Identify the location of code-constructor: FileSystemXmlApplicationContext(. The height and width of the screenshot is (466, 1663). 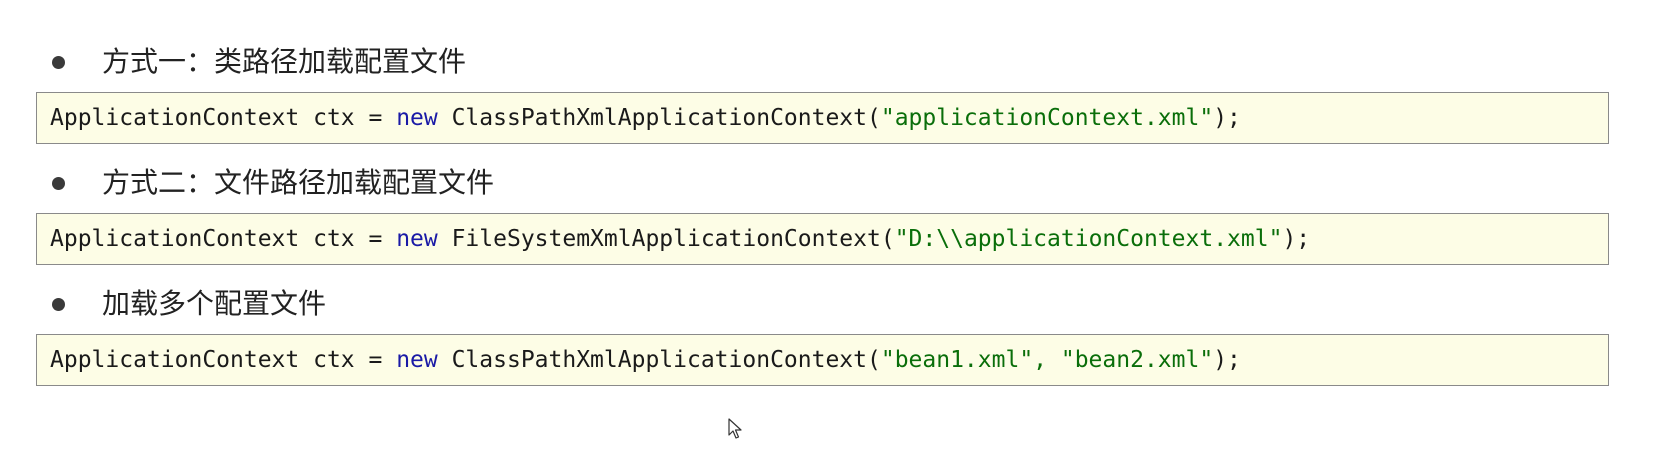
(666, 239).